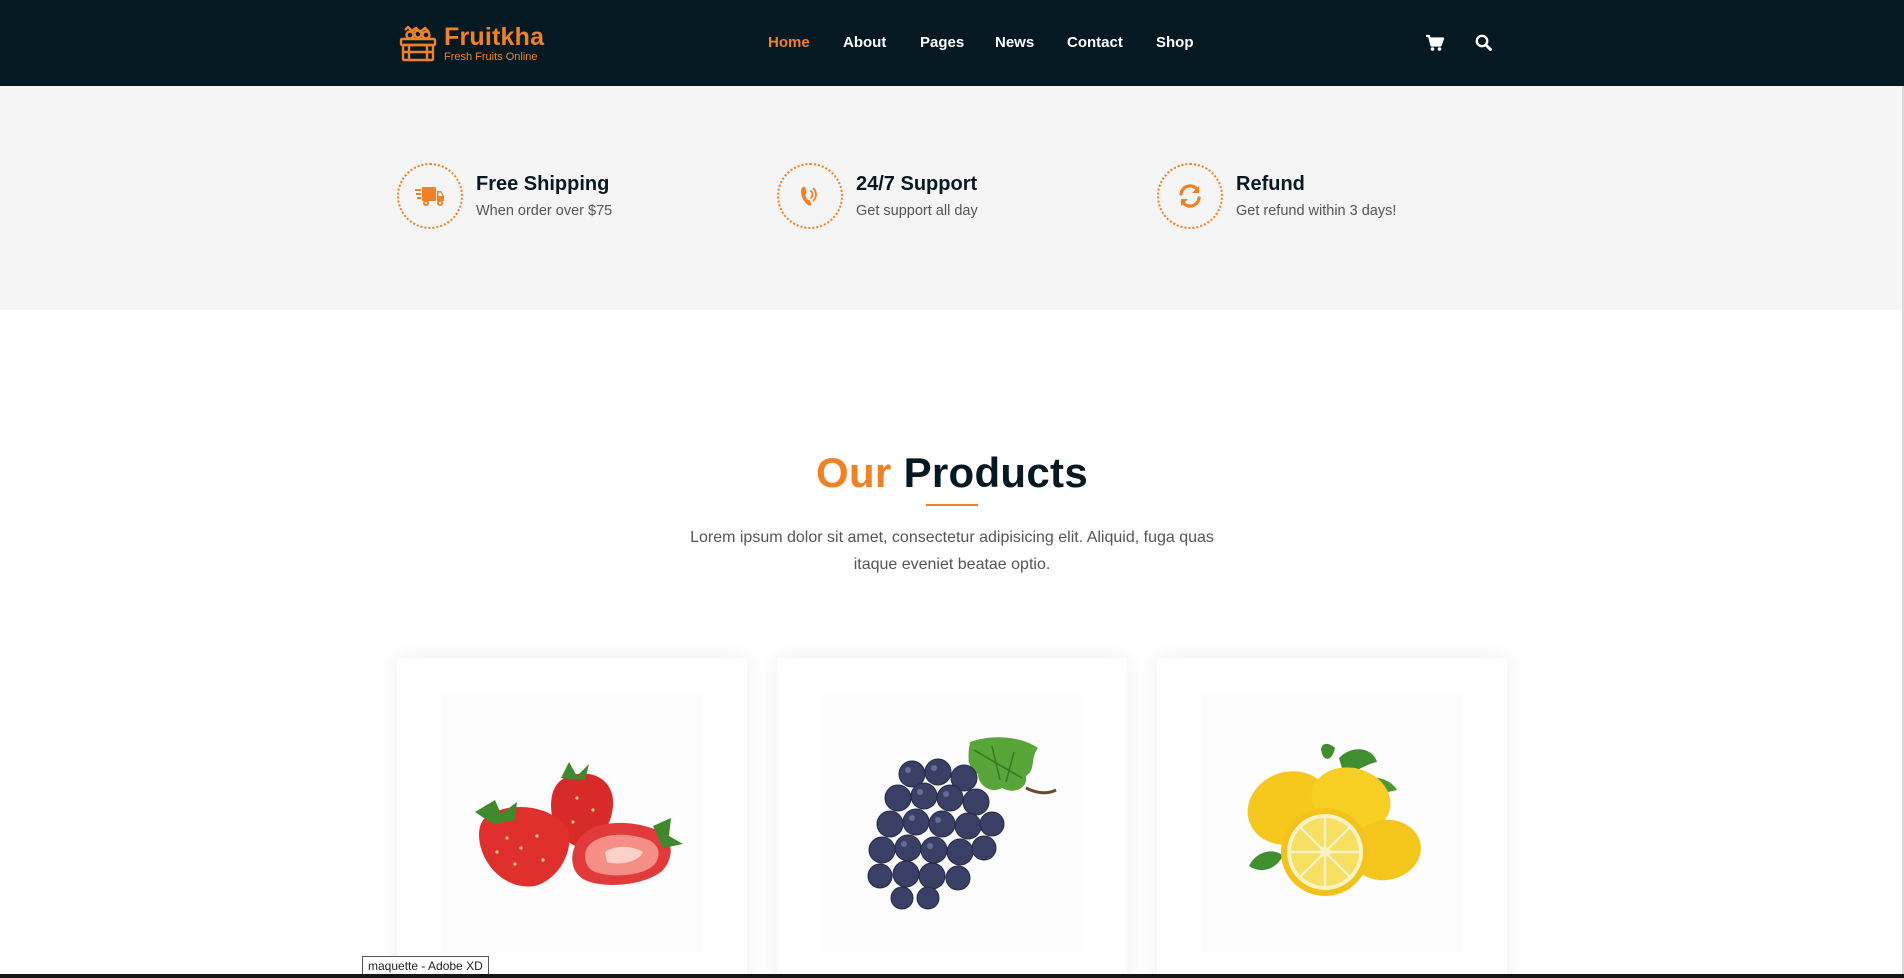 The width and height of the screenshot is (1904, 978). I want to click on nav-shop: Shop, so click(1175, 42).